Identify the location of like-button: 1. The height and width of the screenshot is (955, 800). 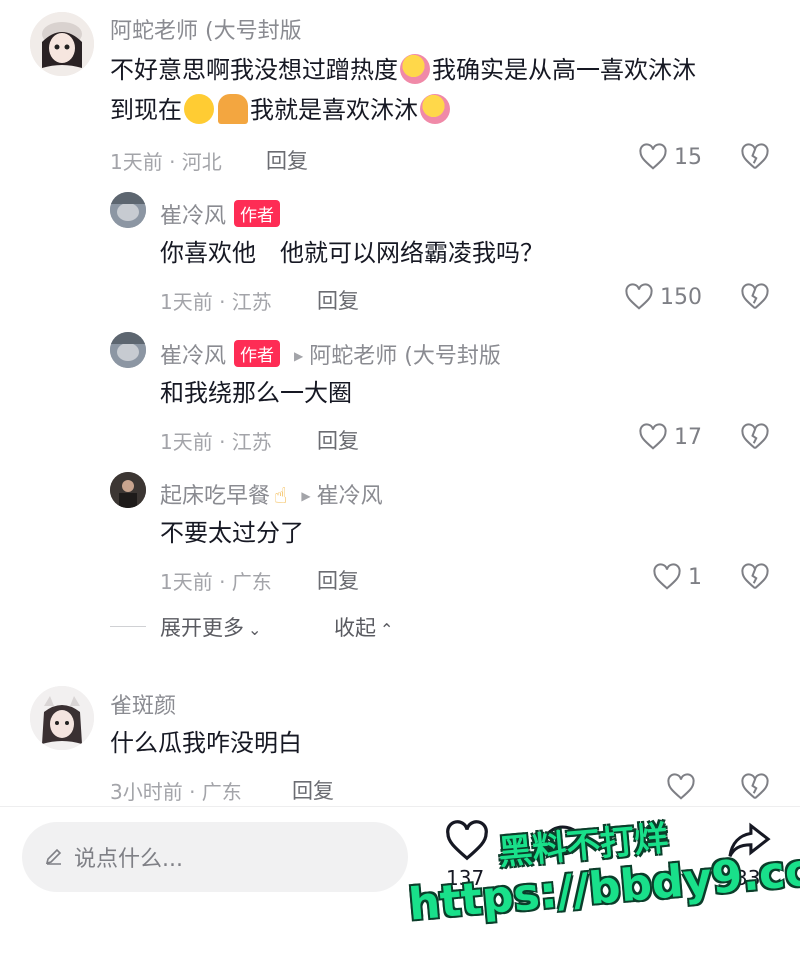
(677, 577).